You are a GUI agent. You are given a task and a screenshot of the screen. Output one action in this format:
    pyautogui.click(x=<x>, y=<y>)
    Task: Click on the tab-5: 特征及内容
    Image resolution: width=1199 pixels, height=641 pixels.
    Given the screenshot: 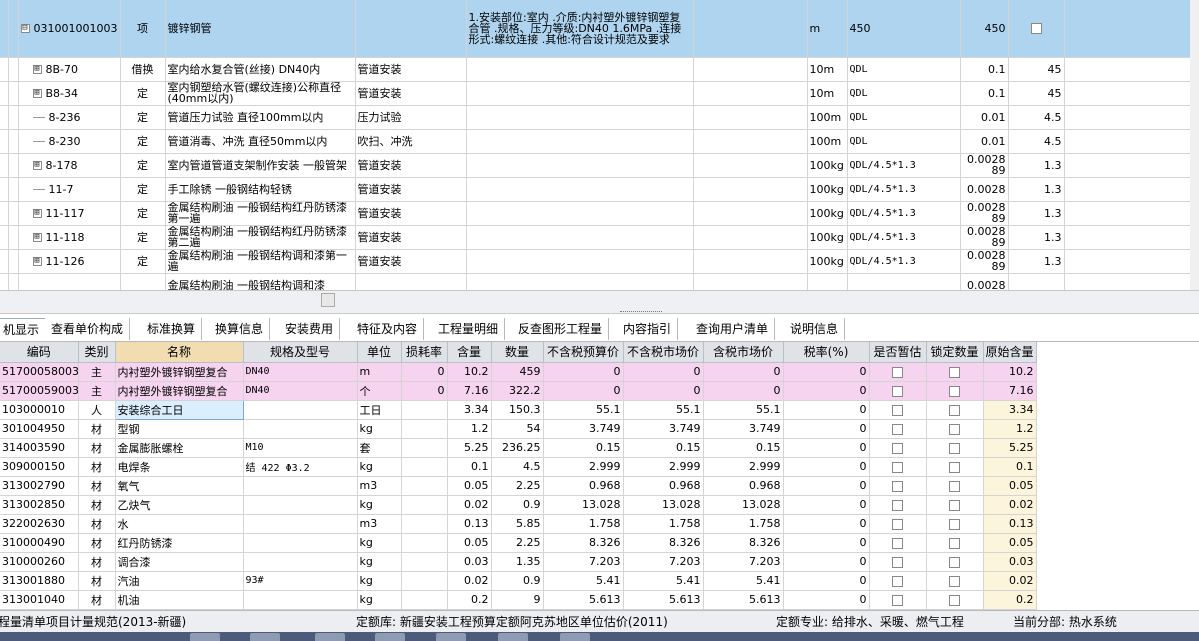 What is the action you would take?
    pyautogui.click(x=388, y=329)
    